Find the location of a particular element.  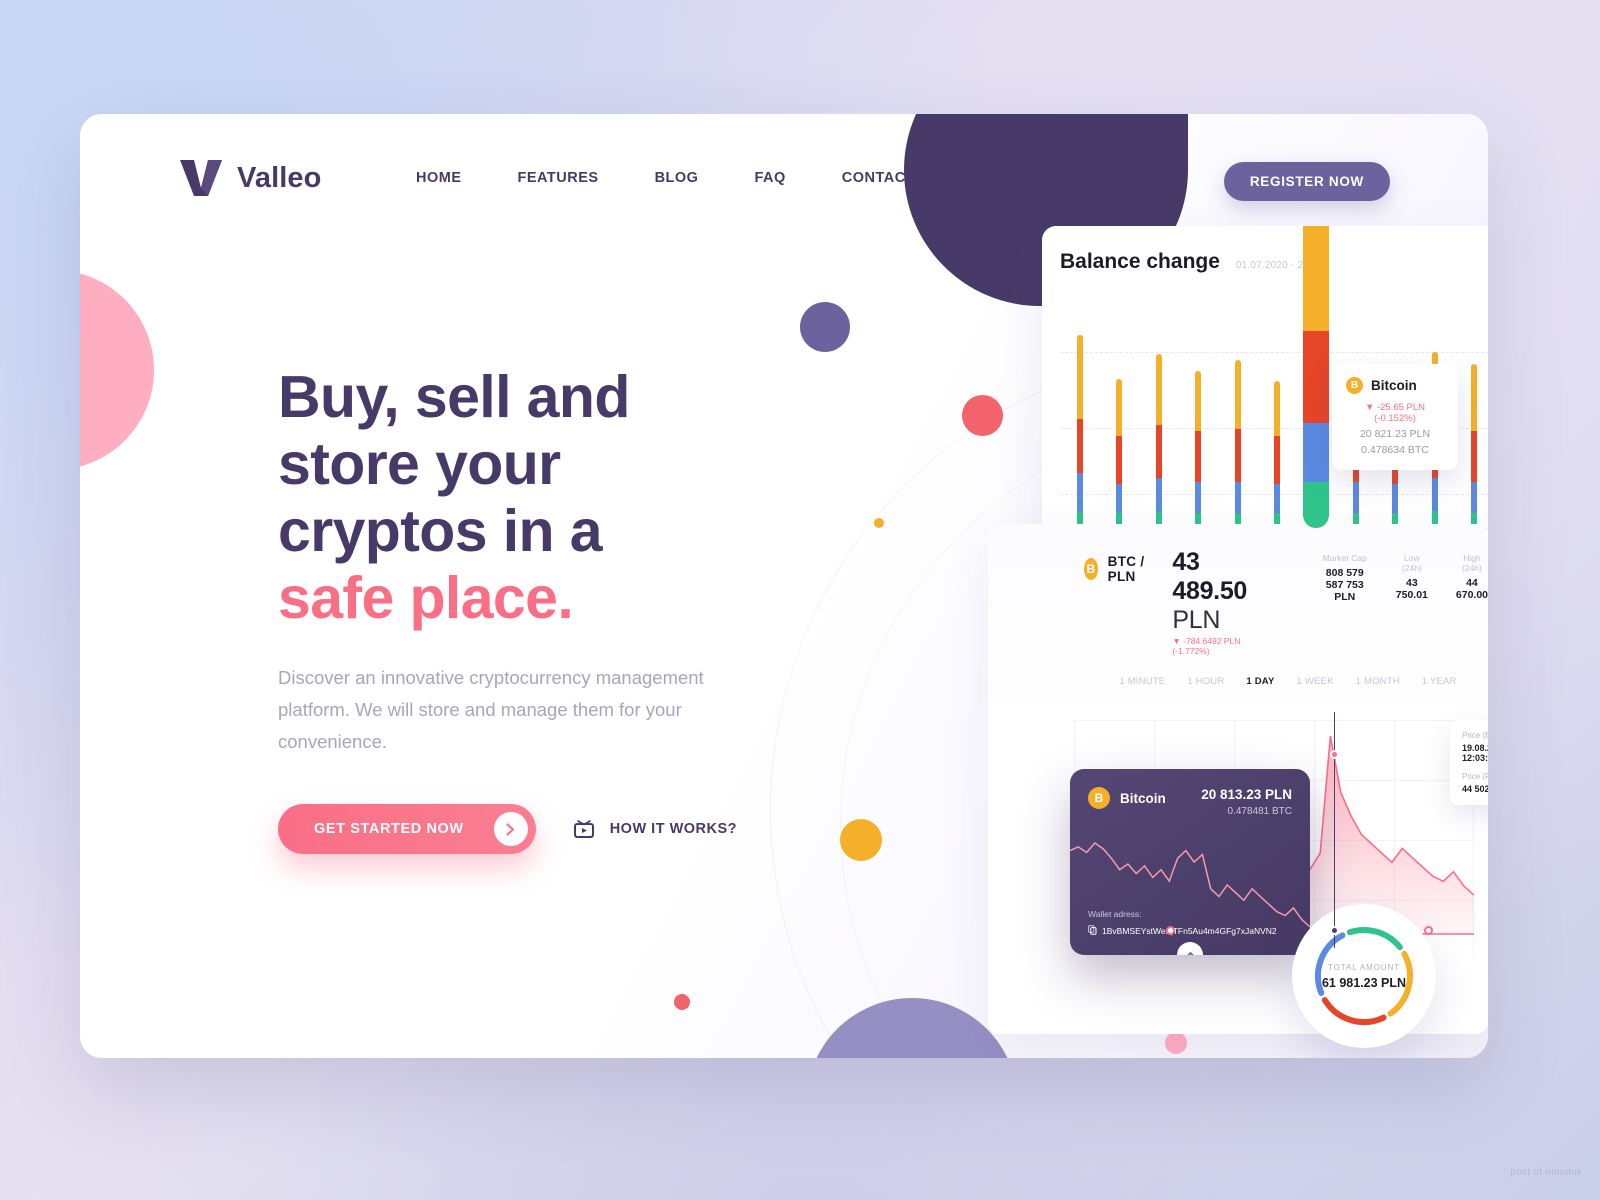

total-amount-donut: TOTAL AMOUNT 61 981.23 PLN is located at coordinates (1364, 976).